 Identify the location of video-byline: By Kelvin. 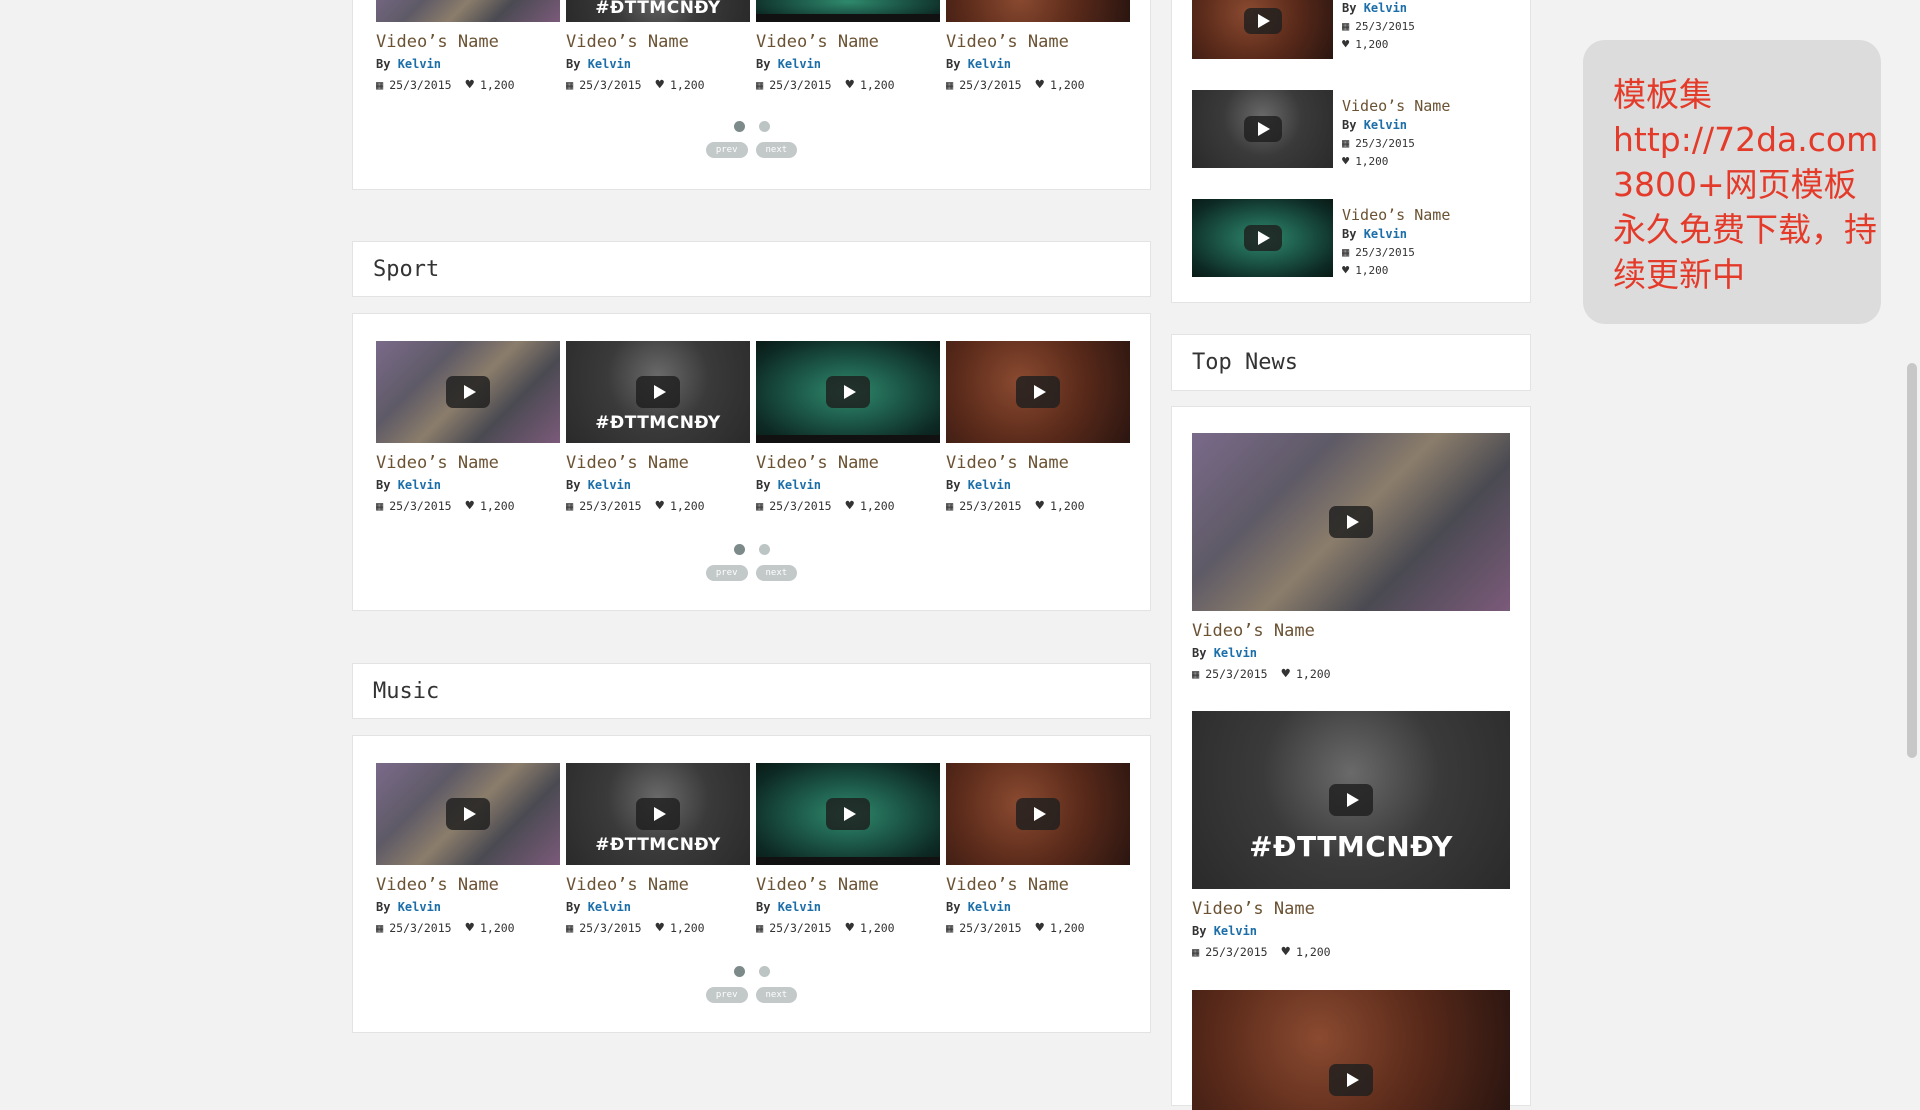
(1396, 234).